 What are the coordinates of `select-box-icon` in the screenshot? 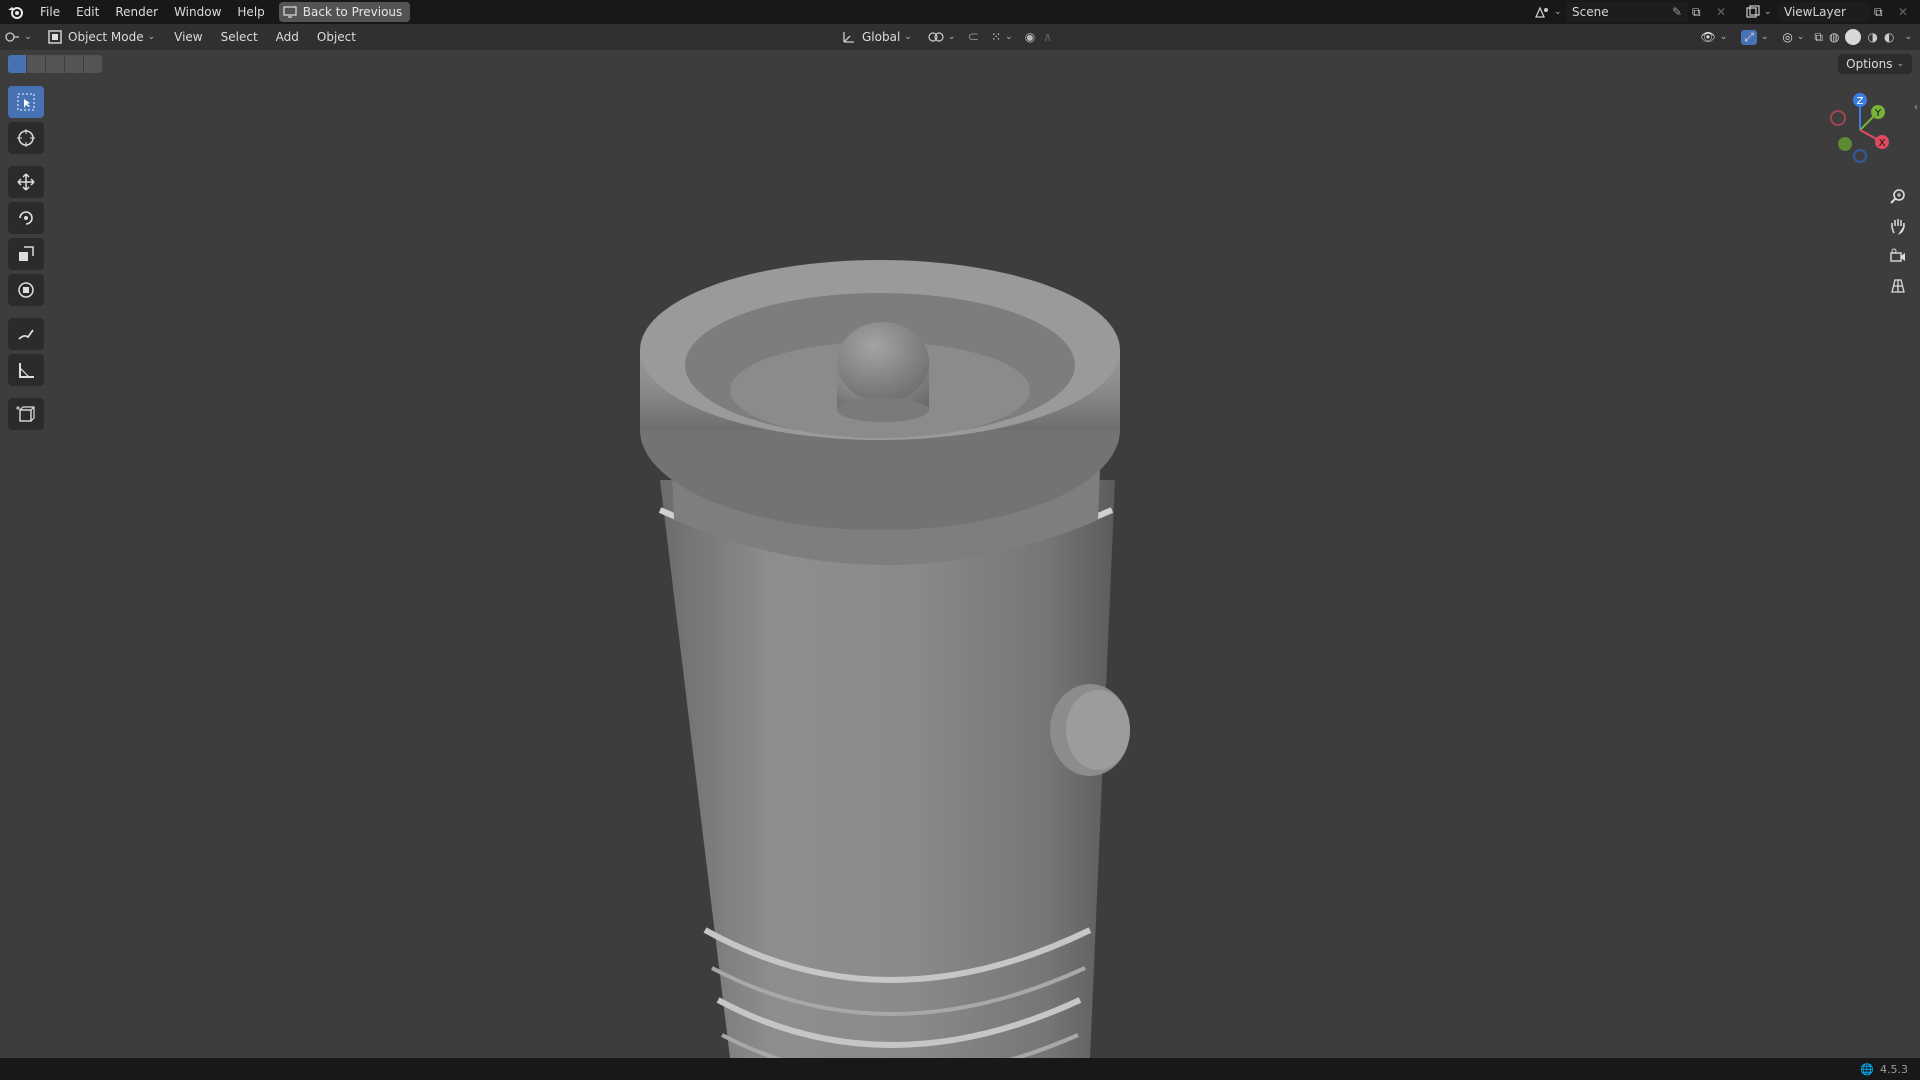 It's located at (26, 102).